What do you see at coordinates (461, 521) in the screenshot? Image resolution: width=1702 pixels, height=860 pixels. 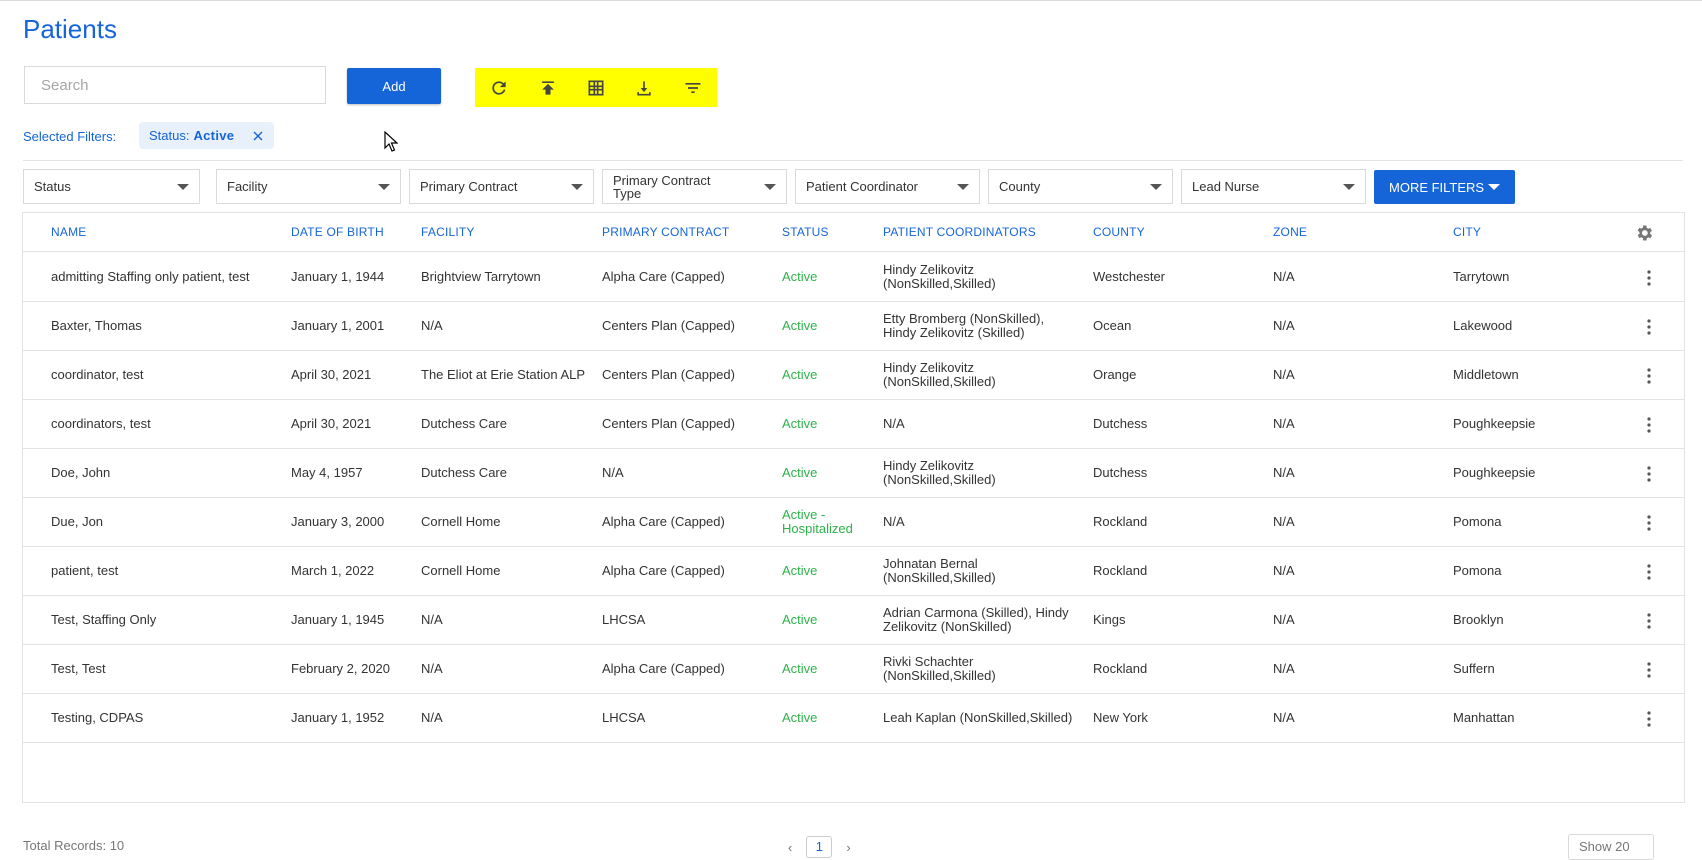 I see `cell-facility-text: Cornell Home` at bounding box center [461, 521].